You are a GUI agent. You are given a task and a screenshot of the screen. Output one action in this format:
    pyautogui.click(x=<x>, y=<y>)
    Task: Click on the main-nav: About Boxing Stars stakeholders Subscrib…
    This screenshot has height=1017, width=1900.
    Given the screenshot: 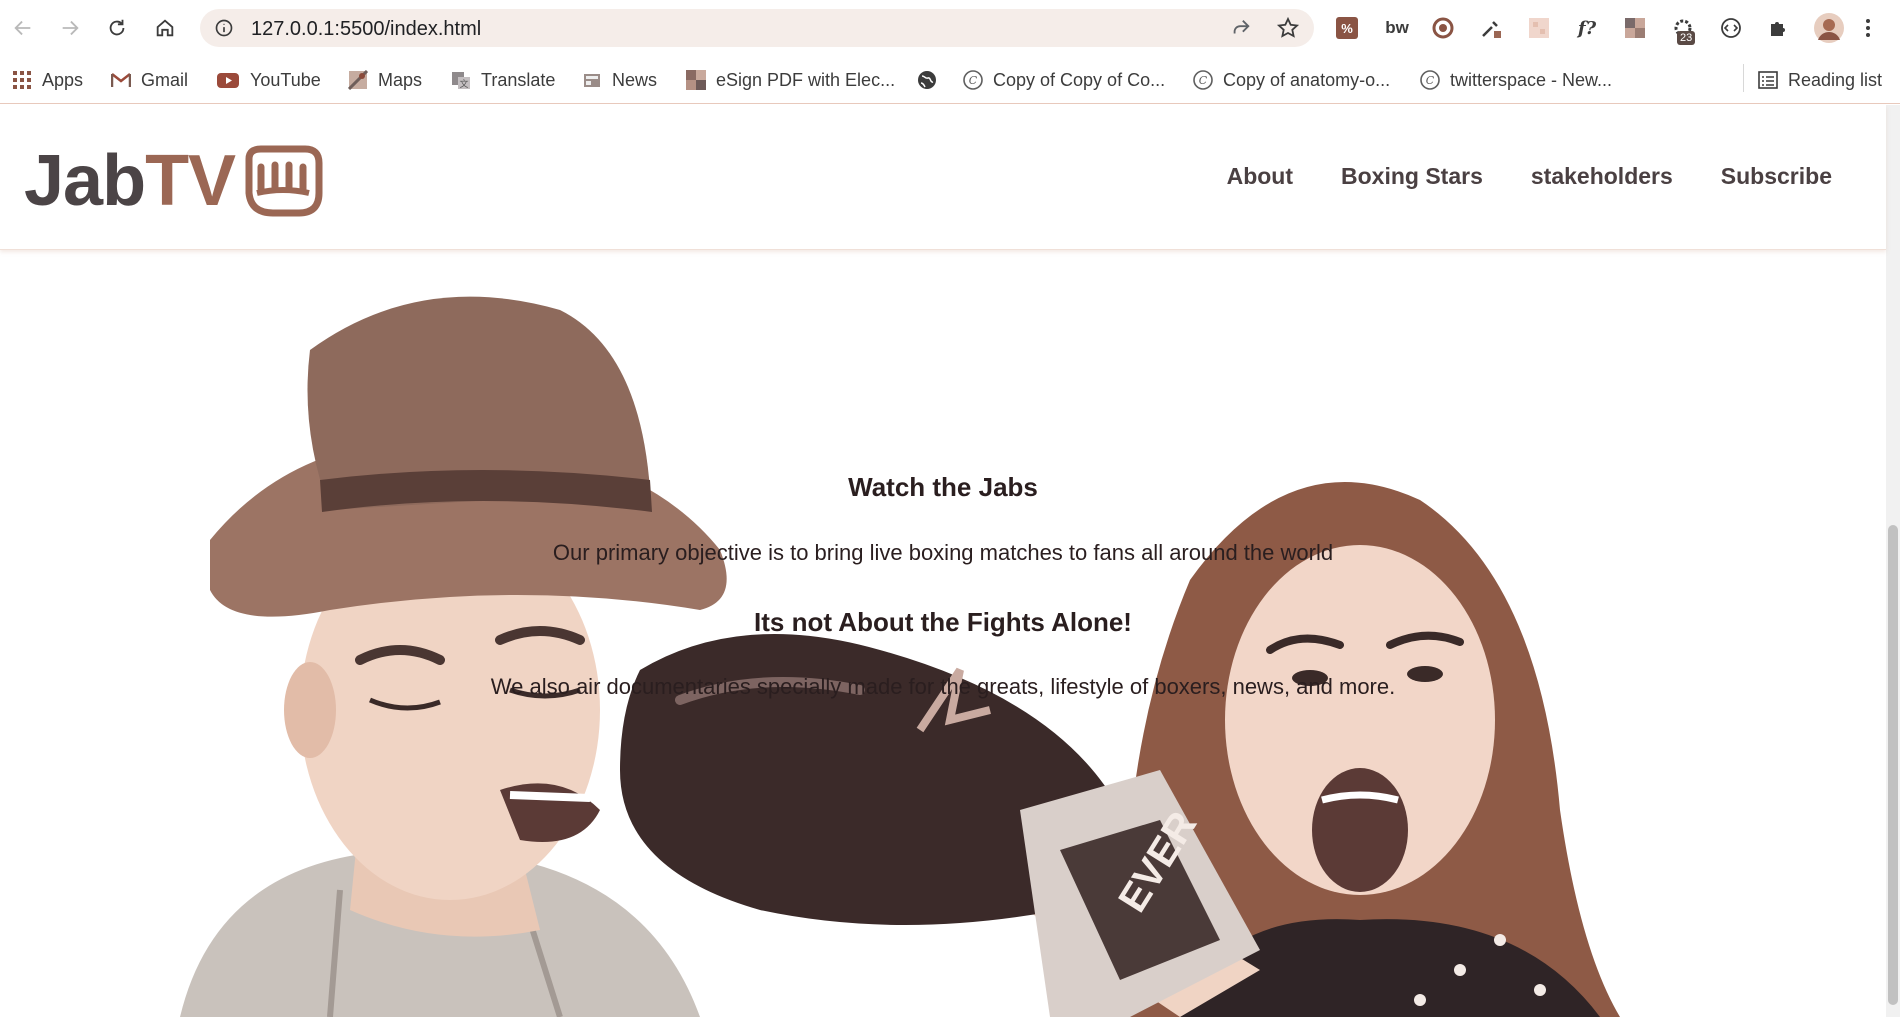 What is the action you would take?
    pyautogui.click(x=1529, y=176)
    